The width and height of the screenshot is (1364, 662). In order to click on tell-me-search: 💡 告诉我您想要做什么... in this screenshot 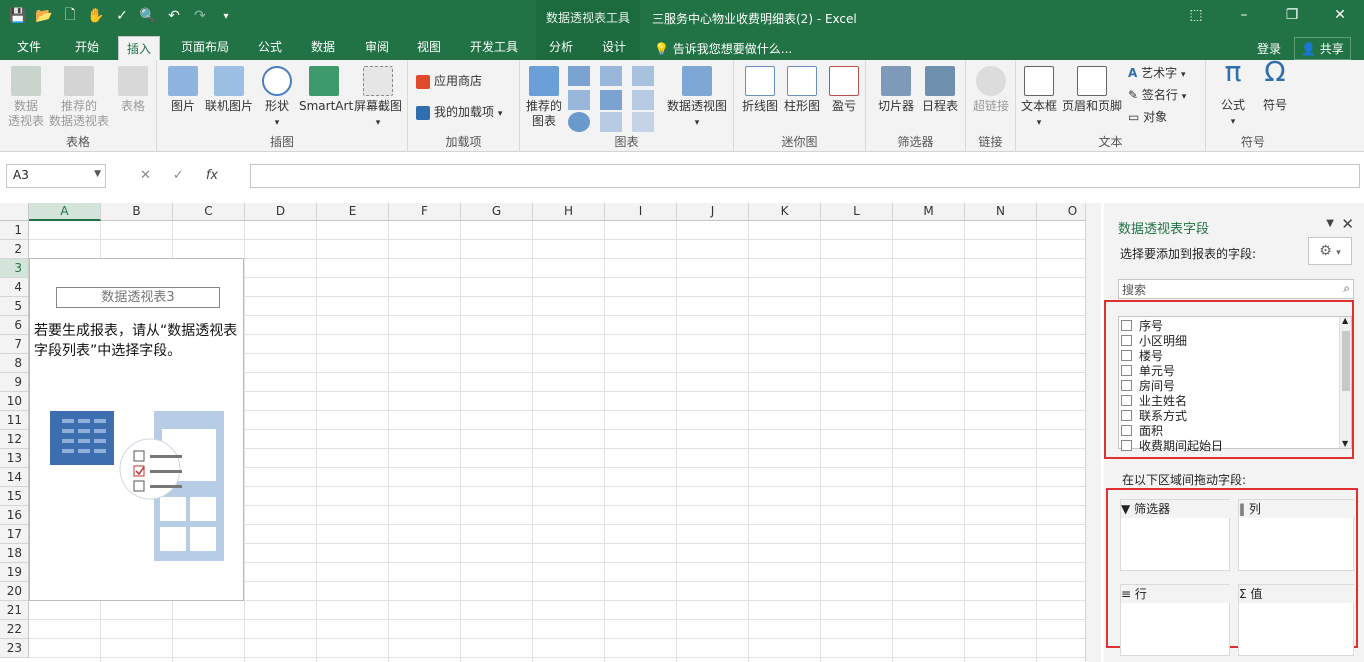, I will do `click(723, 48)`.